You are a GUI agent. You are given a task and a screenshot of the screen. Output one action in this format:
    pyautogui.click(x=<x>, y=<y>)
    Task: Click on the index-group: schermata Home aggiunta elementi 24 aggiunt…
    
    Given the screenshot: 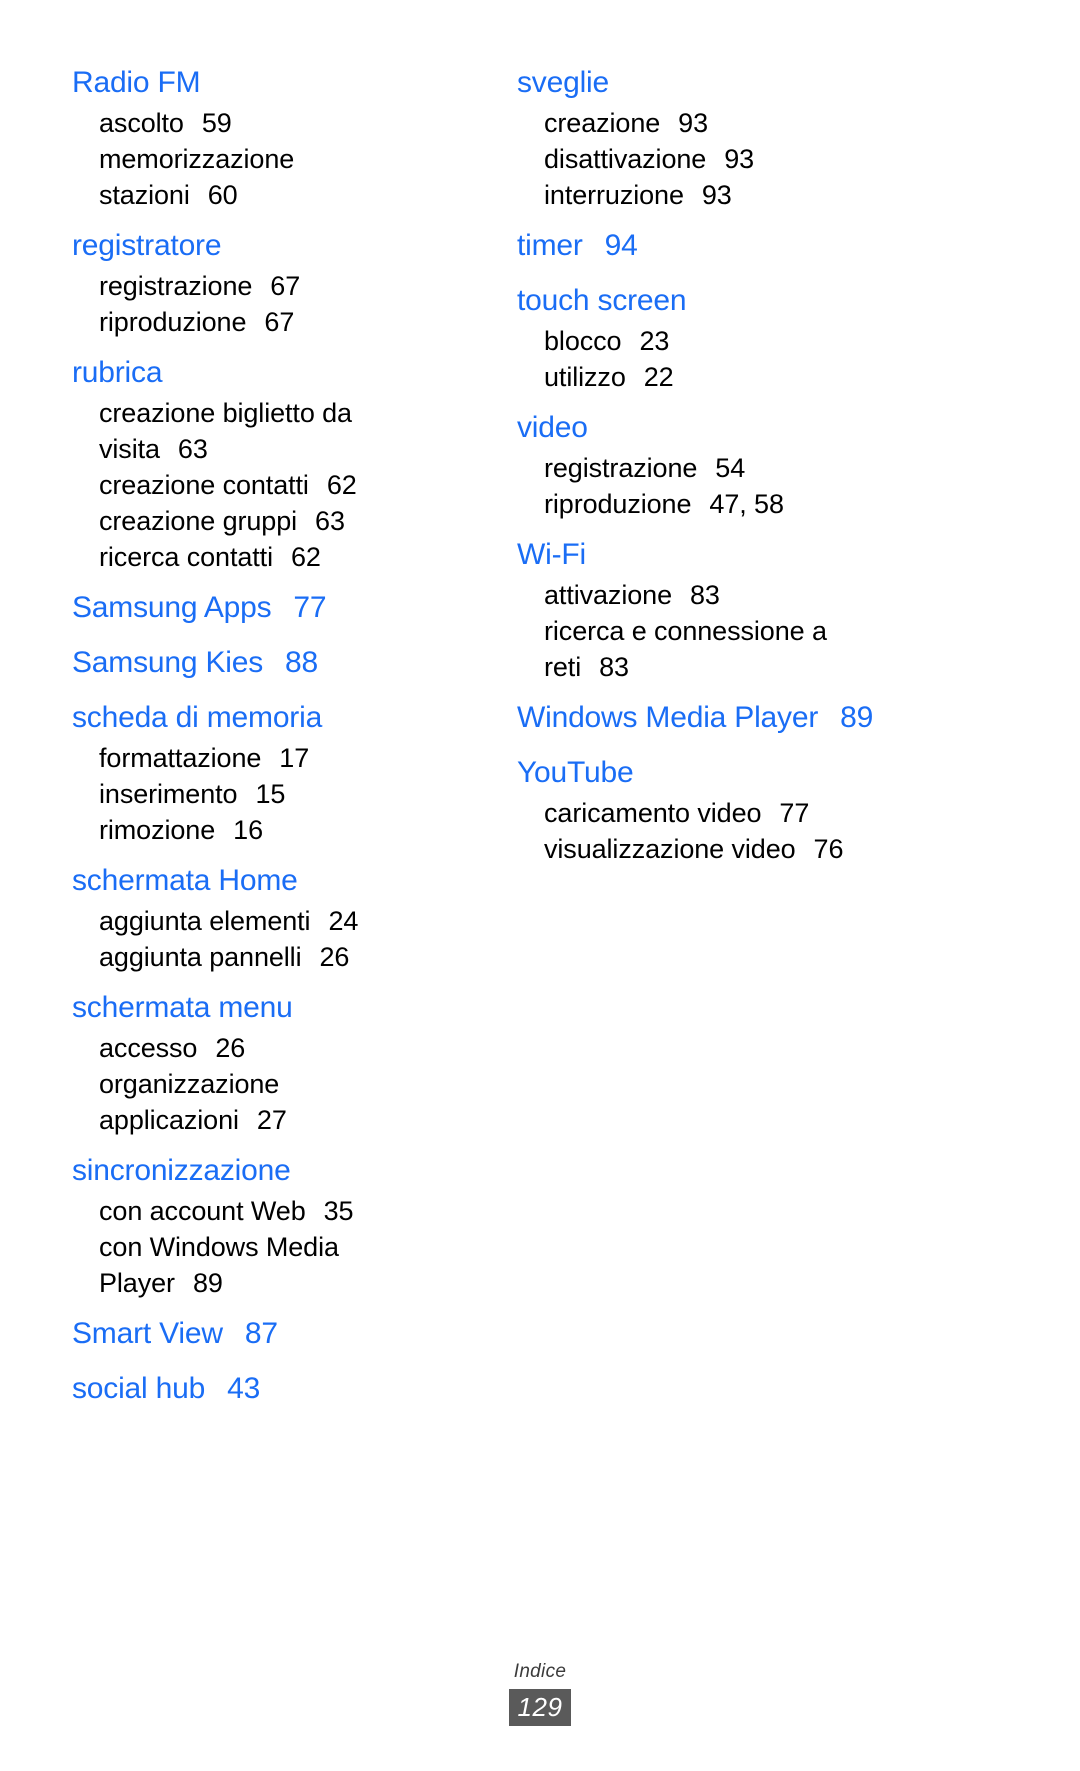 What is the action you would take?
    pyautogui.click(x=282, y=916)
    